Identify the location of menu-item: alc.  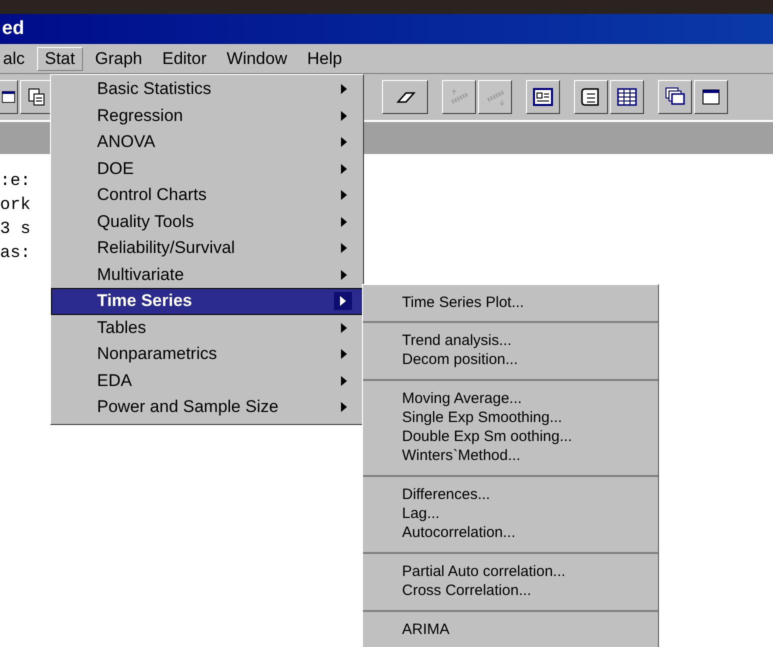
(16, 58).